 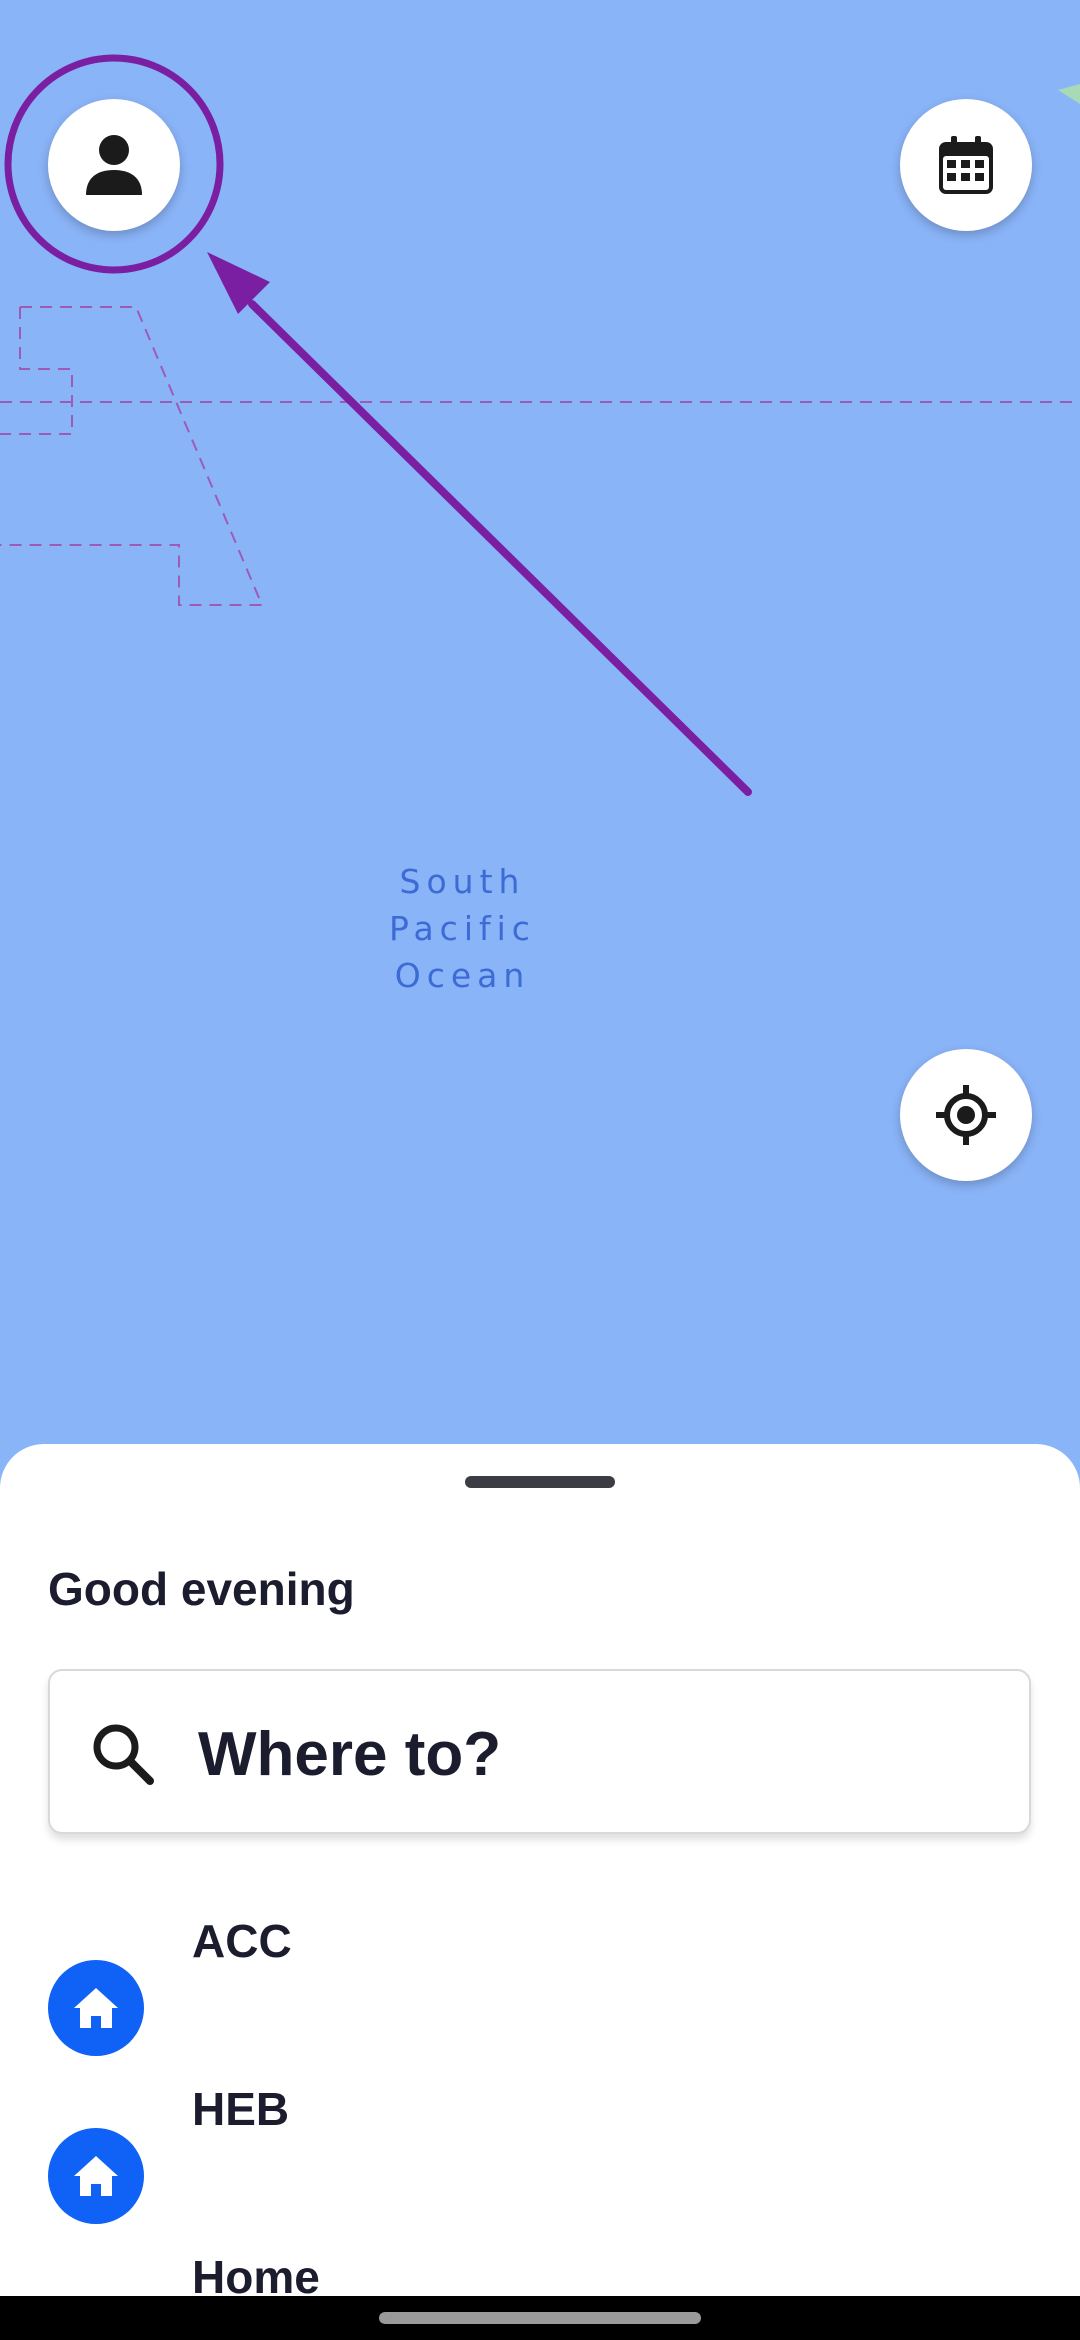 I want to click on saved-place-item: Home, so click(x=540, y=2273).